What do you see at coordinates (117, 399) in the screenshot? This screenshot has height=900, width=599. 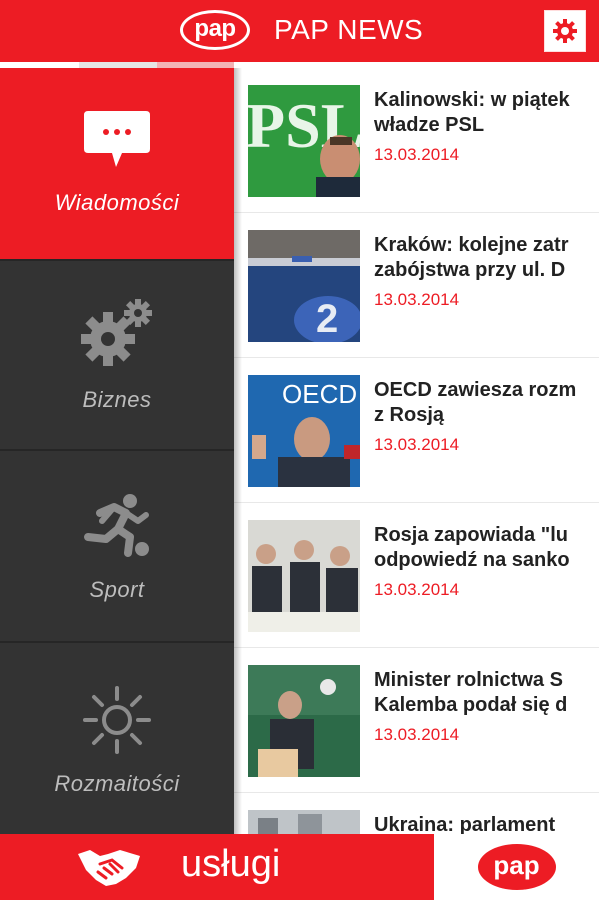 I see `sidebar-item-label: Biznes` at bounding box center [117, 399].